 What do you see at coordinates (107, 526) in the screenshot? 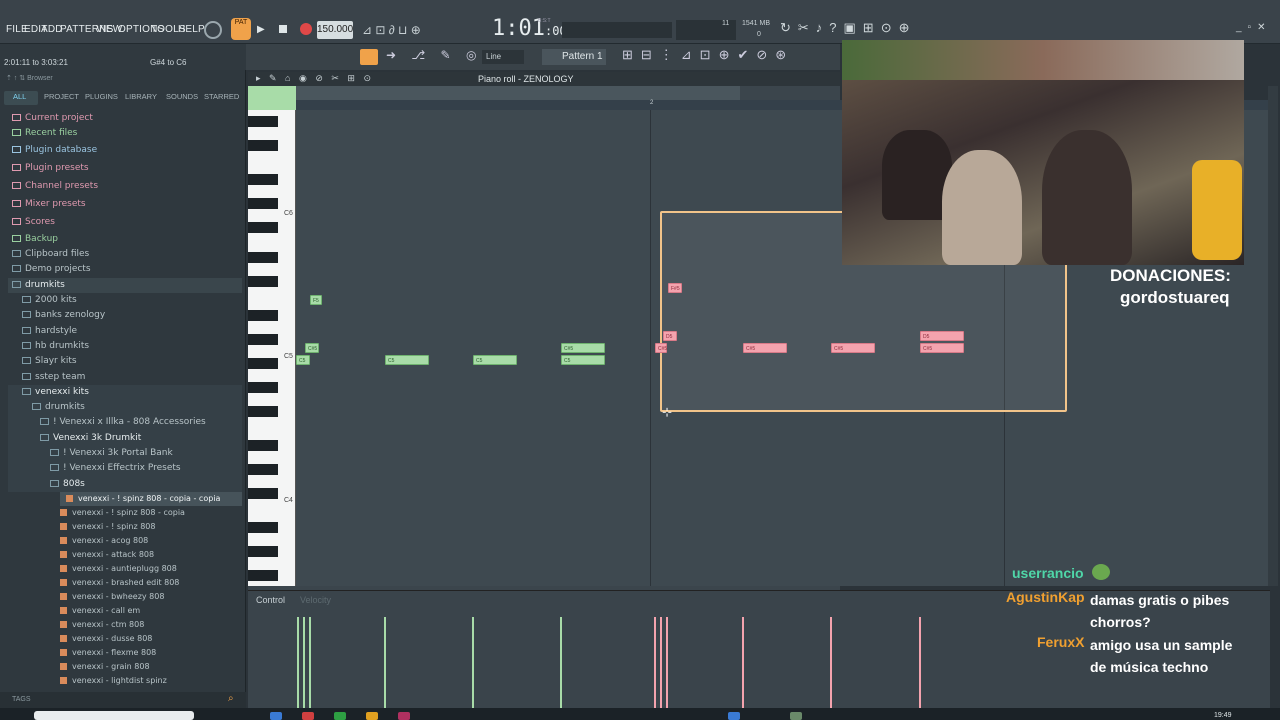
I see `browser-file: venexxi - ! spinz 808` at bounding box center [107, 526].